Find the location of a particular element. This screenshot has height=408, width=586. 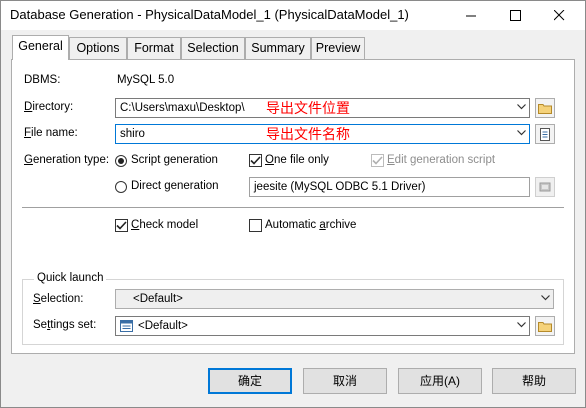

close-button is located at coordinates (559, 15).